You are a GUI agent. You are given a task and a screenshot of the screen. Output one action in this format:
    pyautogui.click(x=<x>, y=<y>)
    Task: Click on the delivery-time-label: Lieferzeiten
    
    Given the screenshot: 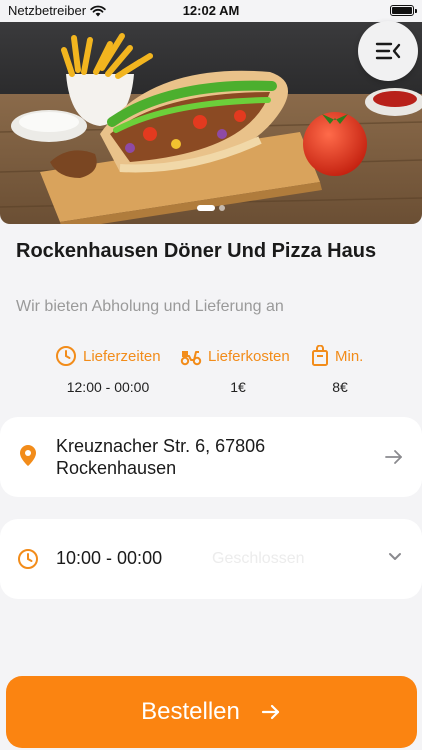 What is the action you would take?
    pyautogui.click(x=122, y=356)
    